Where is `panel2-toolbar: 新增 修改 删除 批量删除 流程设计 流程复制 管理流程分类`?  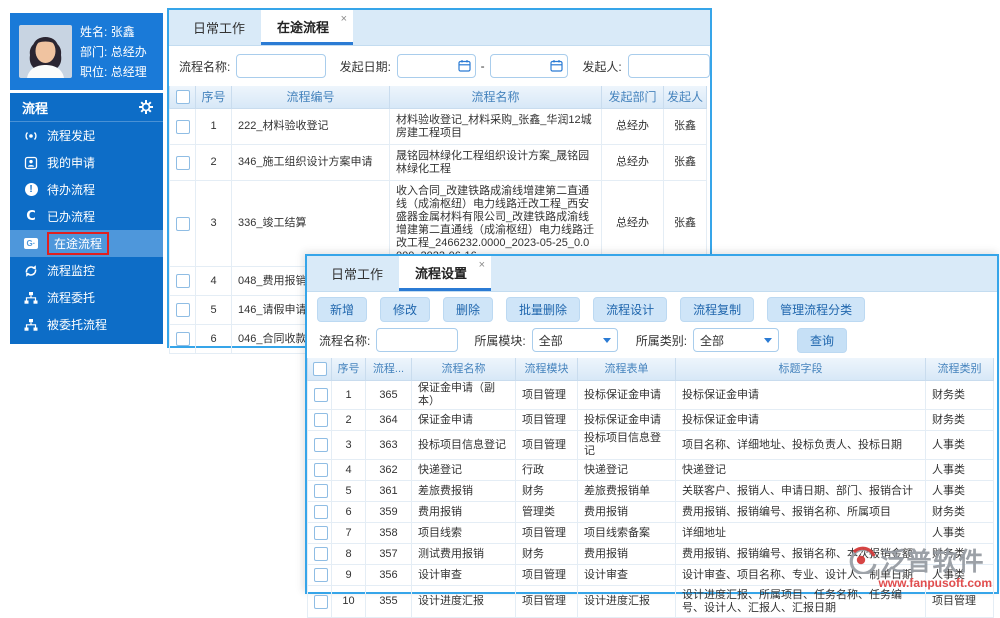 panel2-toolbar: 新增 修改 删除 批量删除 流程设计 流程复制 管理流程分类 is located at coordinates (652, 309).